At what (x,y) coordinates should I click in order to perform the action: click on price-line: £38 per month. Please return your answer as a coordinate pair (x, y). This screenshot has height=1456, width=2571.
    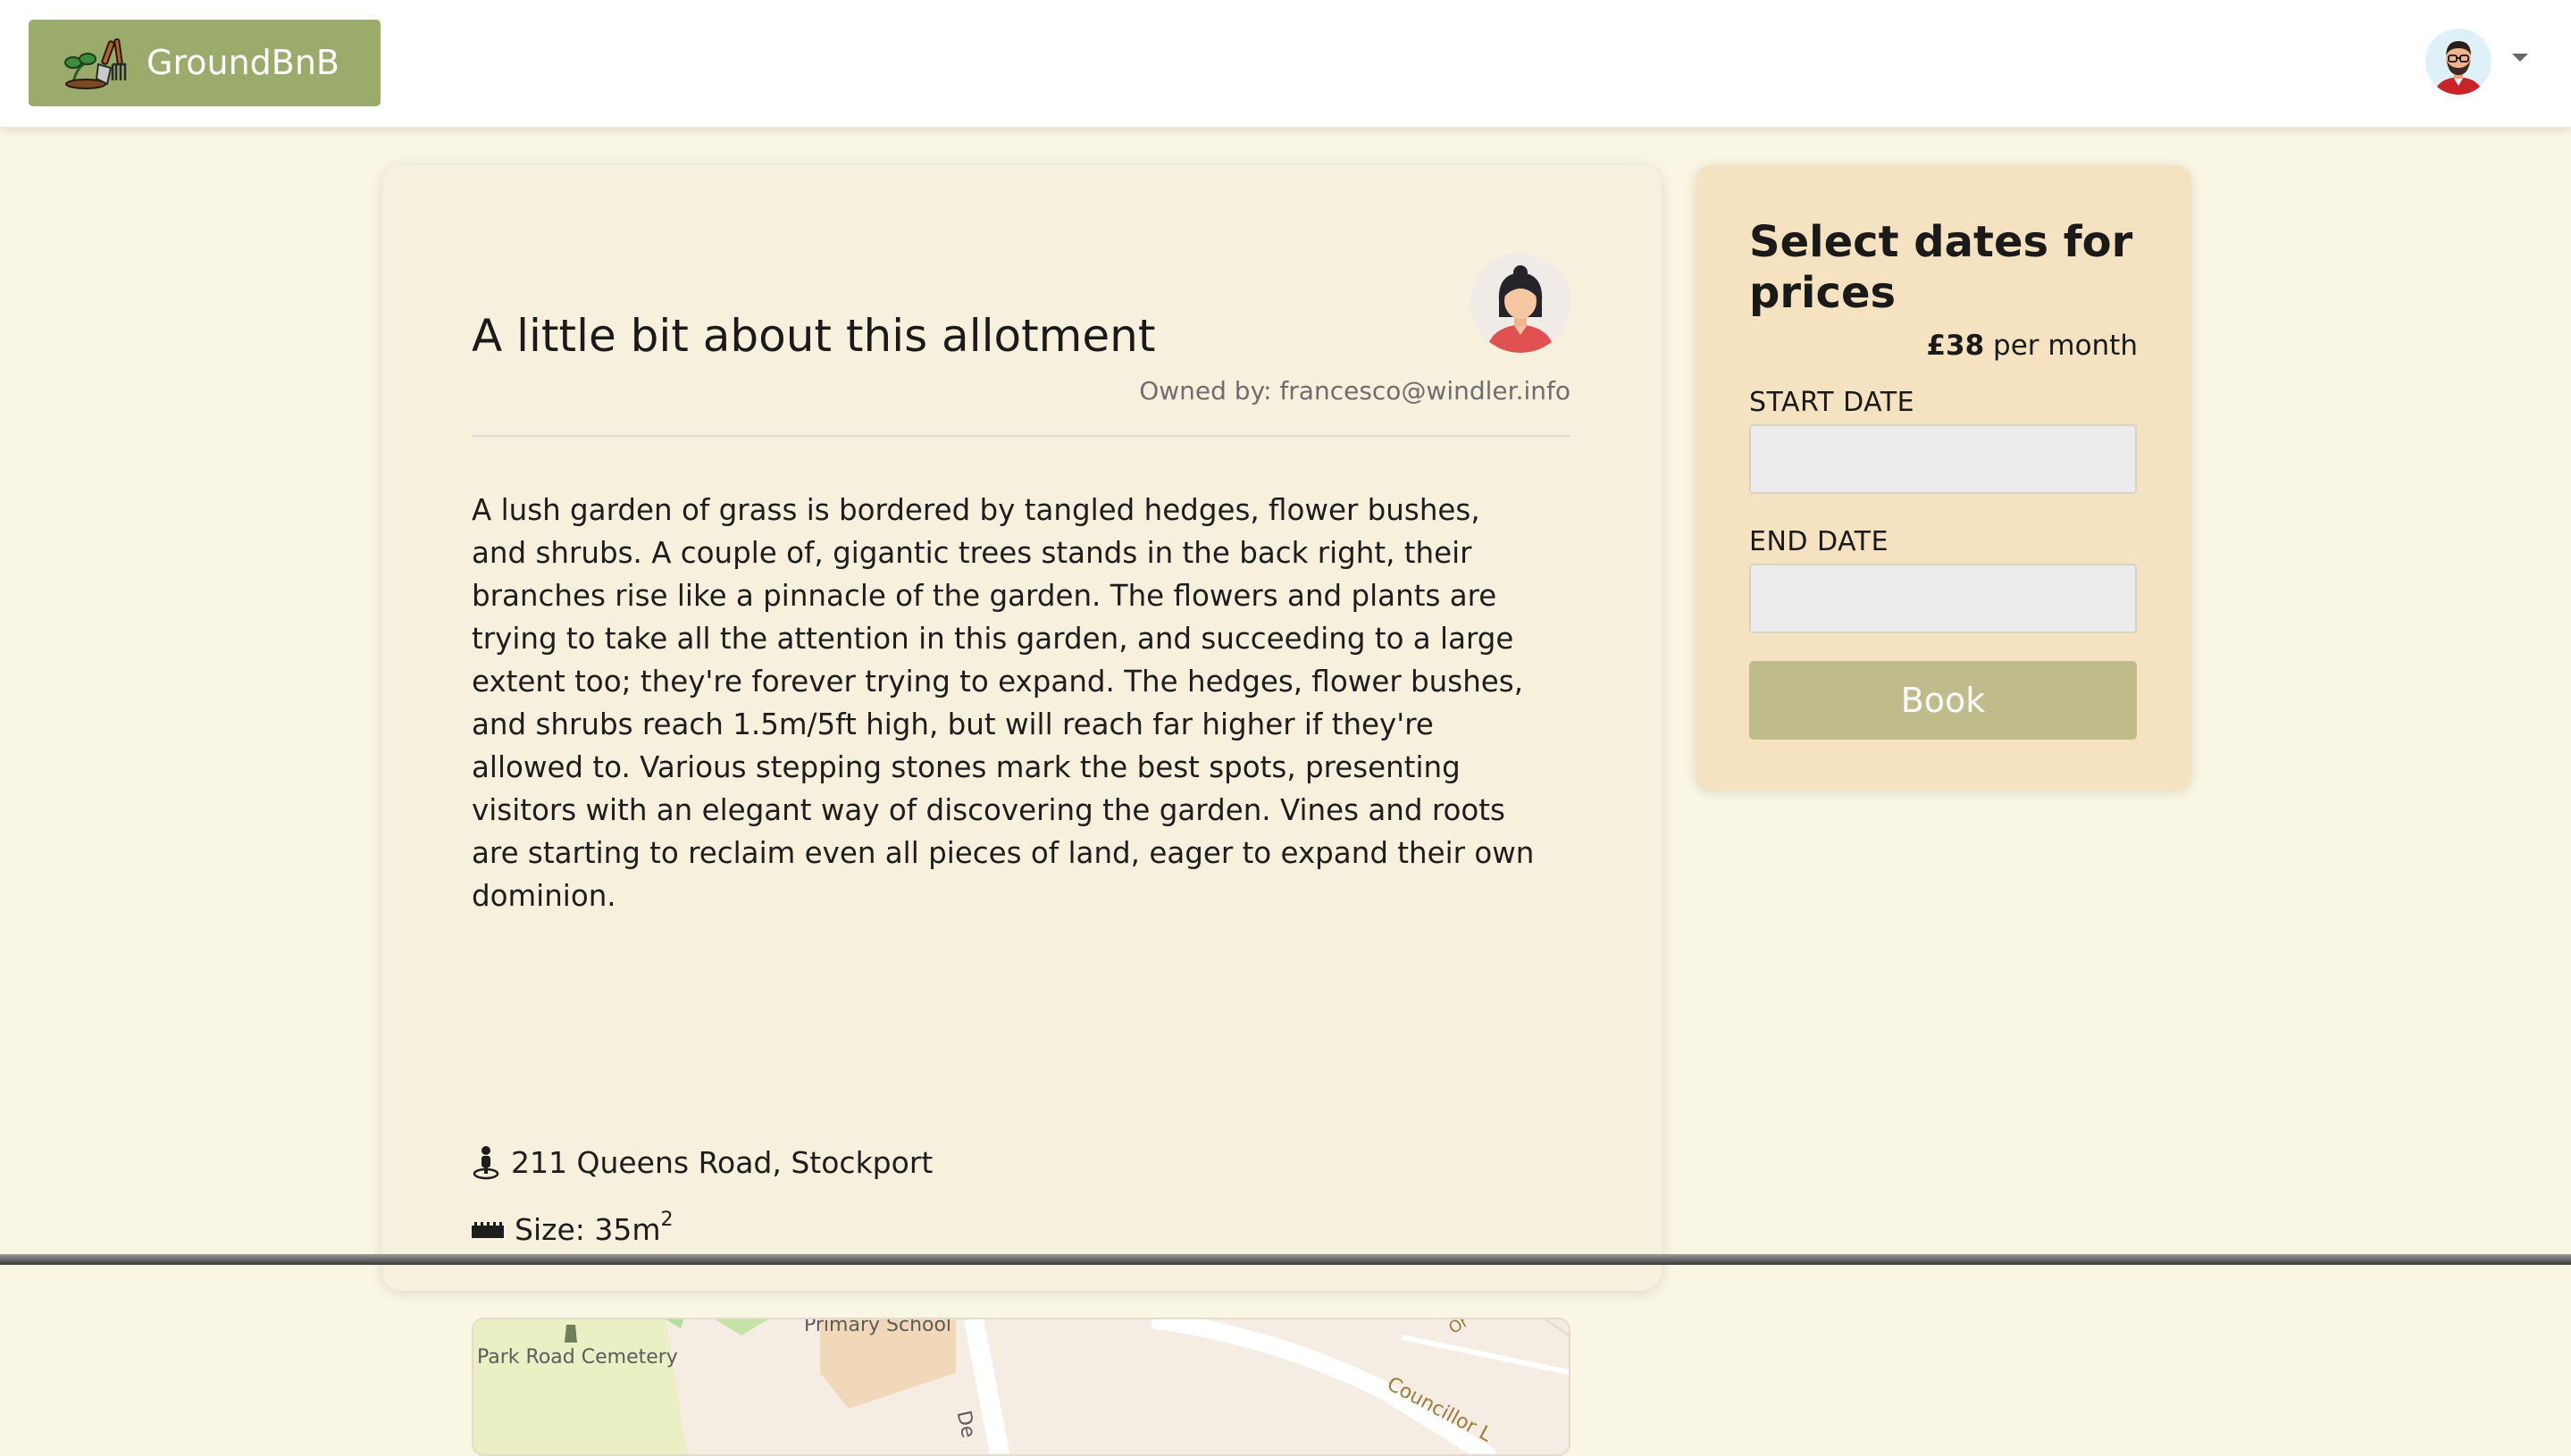
    Looking at the image, I should click on (2032, 346).